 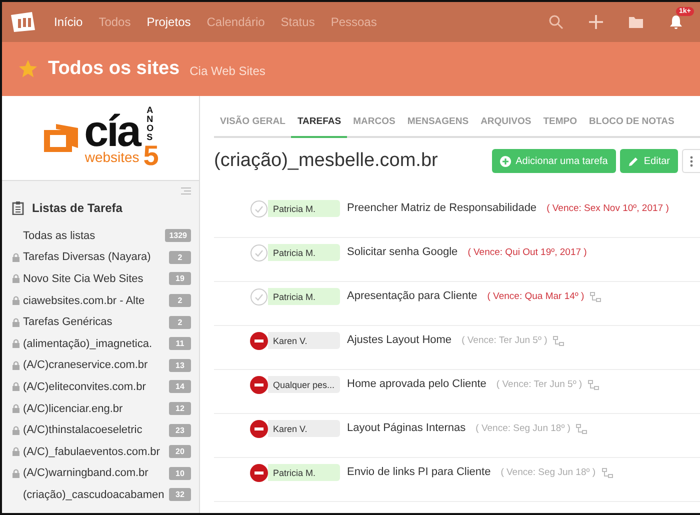 What do you see at coordinates (180, 279) in the screenshot?
I see `count-badge: 19` at bounding box center [180, 279].